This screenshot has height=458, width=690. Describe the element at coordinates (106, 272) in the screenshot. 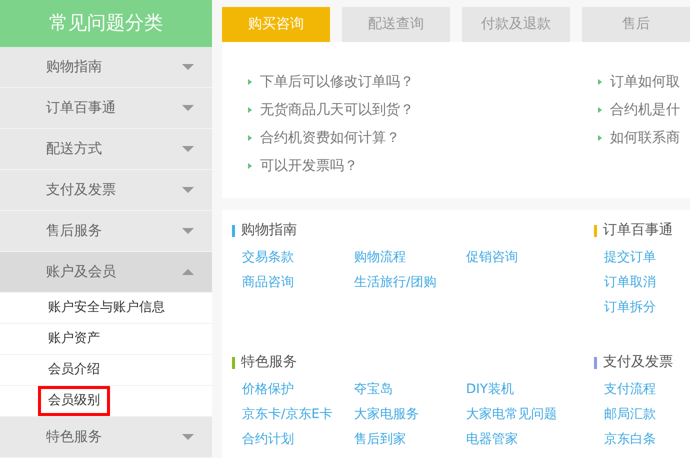

I see `sidebar-item: 账户及会员` at that location.